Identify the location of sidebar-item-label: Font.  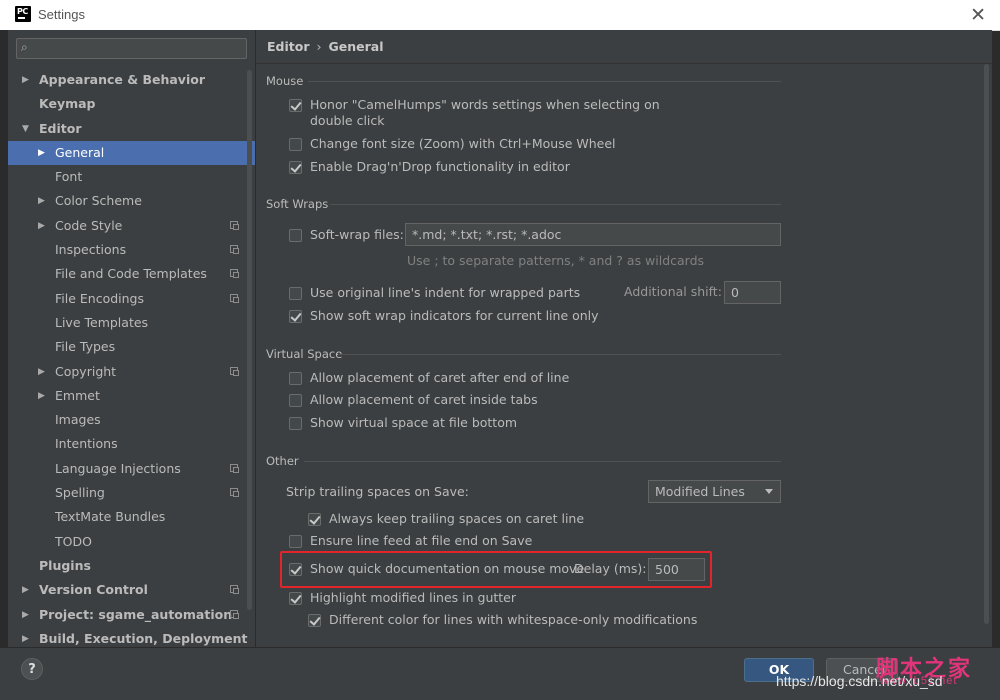
(69, 177).